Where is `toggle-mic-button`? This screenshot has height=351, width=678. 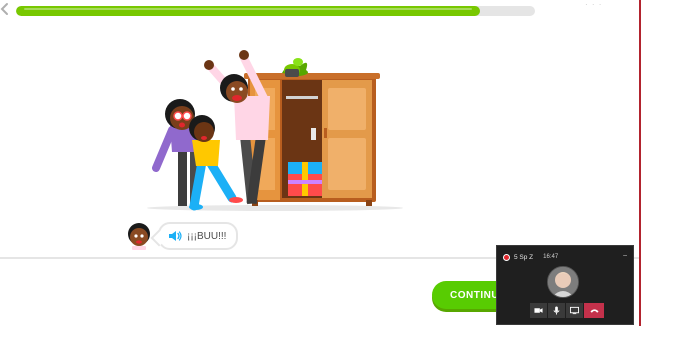
toggle-mic-button is located at coordinates (556, 310).